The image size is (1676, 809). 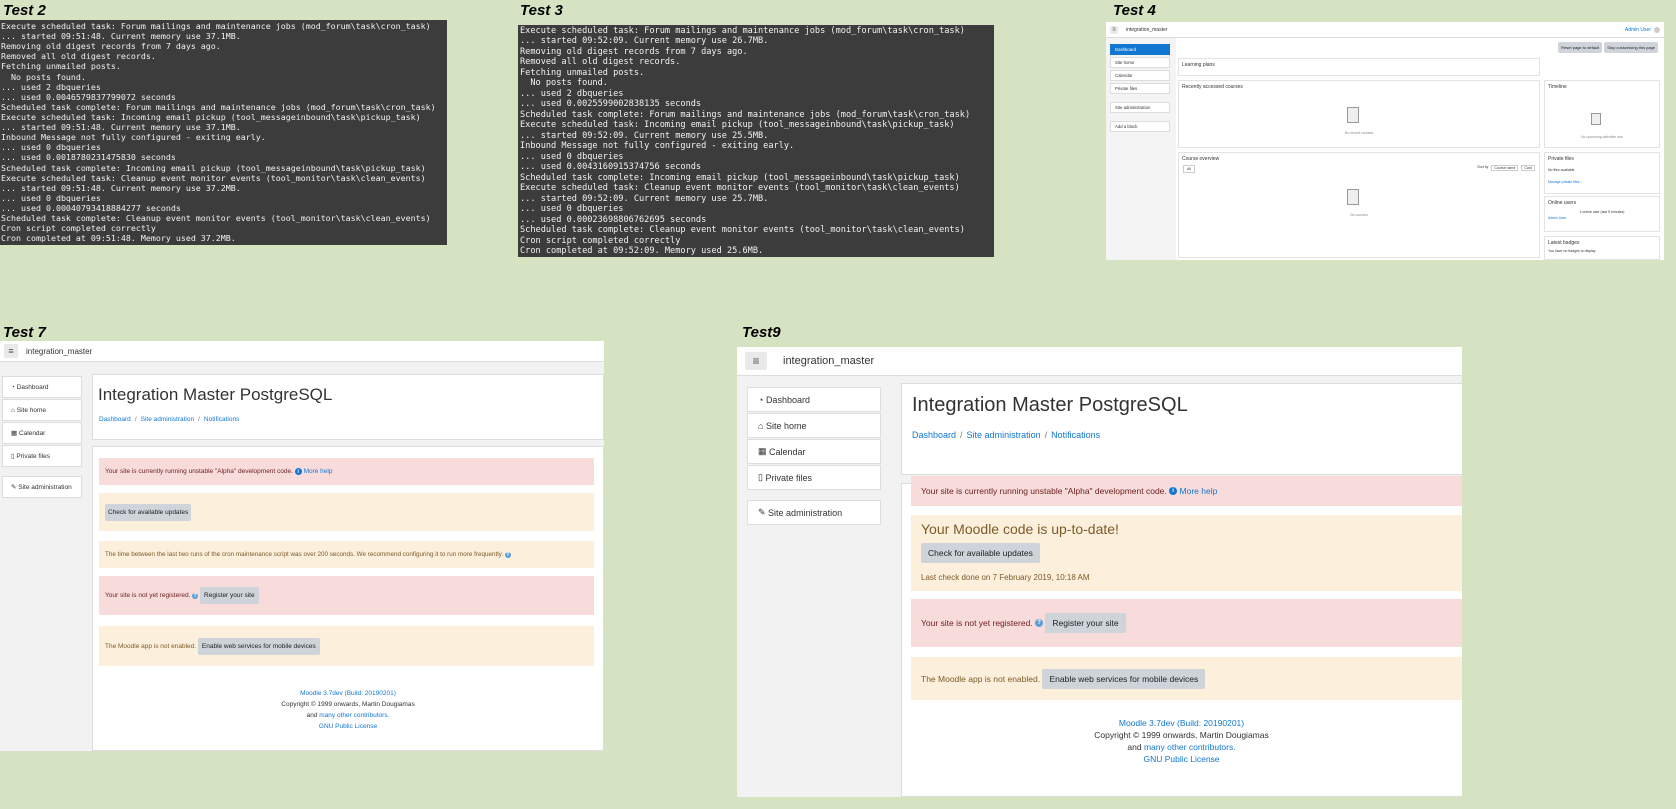 What do you see at coordinates (1134, 10) in the screenshot?
I see `test4-label: Test 4` at bounding box center [1134, 10].